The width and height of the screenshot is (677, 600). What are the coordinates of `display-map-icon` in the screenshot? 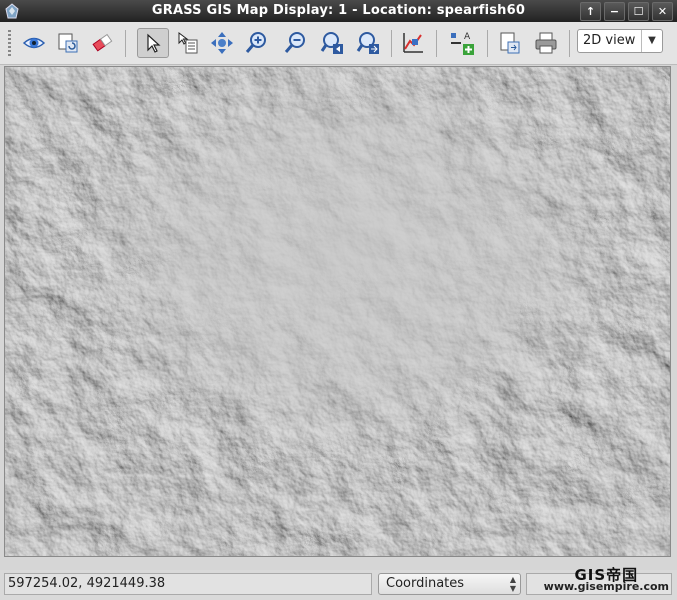 It's located at (34, 43).